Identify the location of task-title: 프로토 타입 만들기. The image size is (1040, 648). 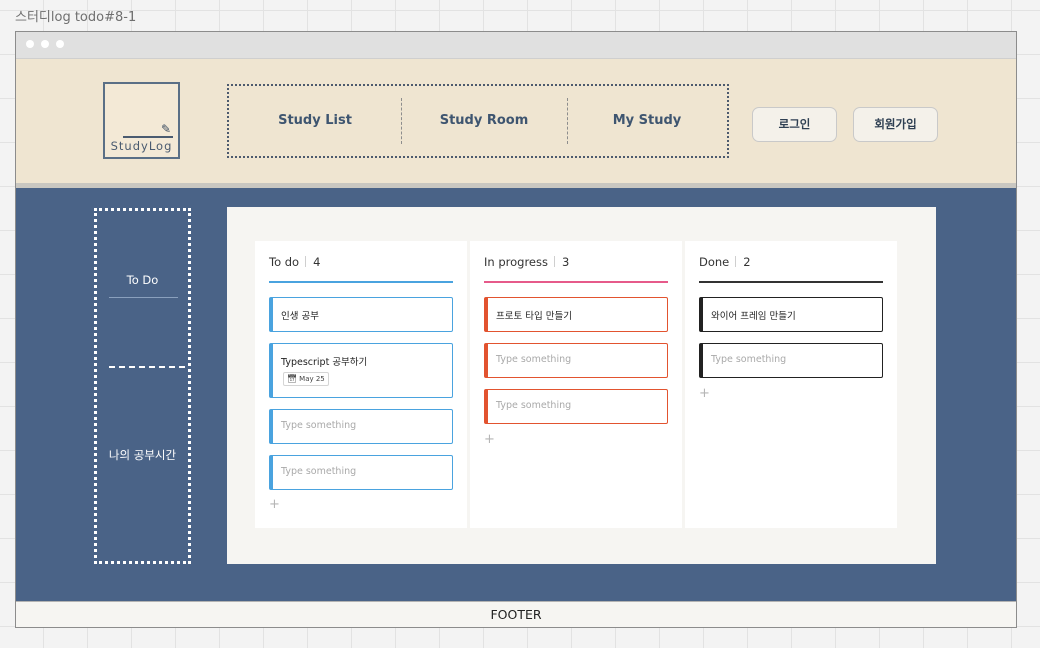
(534, 316).